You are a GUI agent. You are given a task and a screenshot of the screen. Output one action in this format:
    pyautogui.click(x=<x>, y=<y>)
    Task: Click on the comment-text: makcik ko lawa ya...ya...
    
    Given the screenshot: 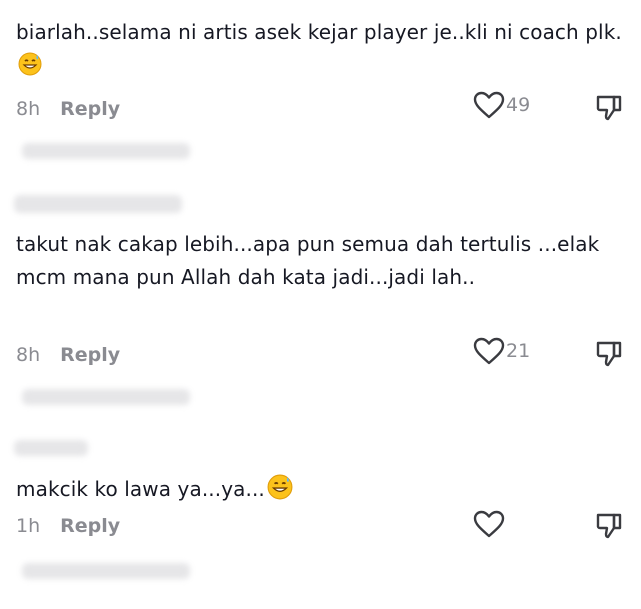 What is the action you would take?
    pyautogui.click(x=140, y=489)
    